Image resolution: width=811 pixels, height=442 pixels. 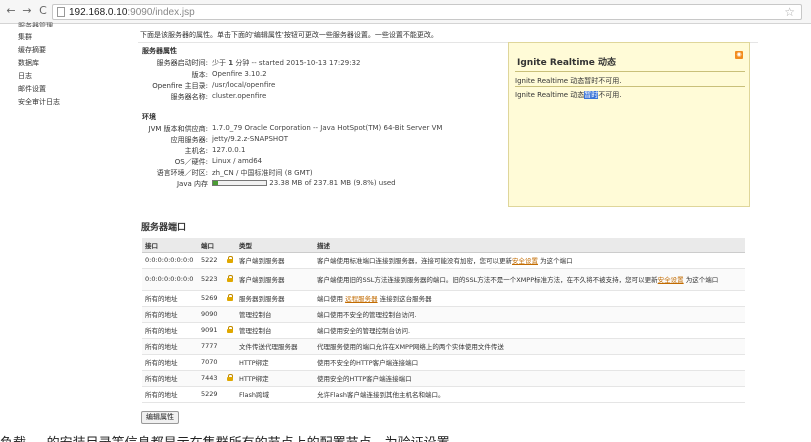 I want to click on port-number: 7070, so click(x=211, y=362).